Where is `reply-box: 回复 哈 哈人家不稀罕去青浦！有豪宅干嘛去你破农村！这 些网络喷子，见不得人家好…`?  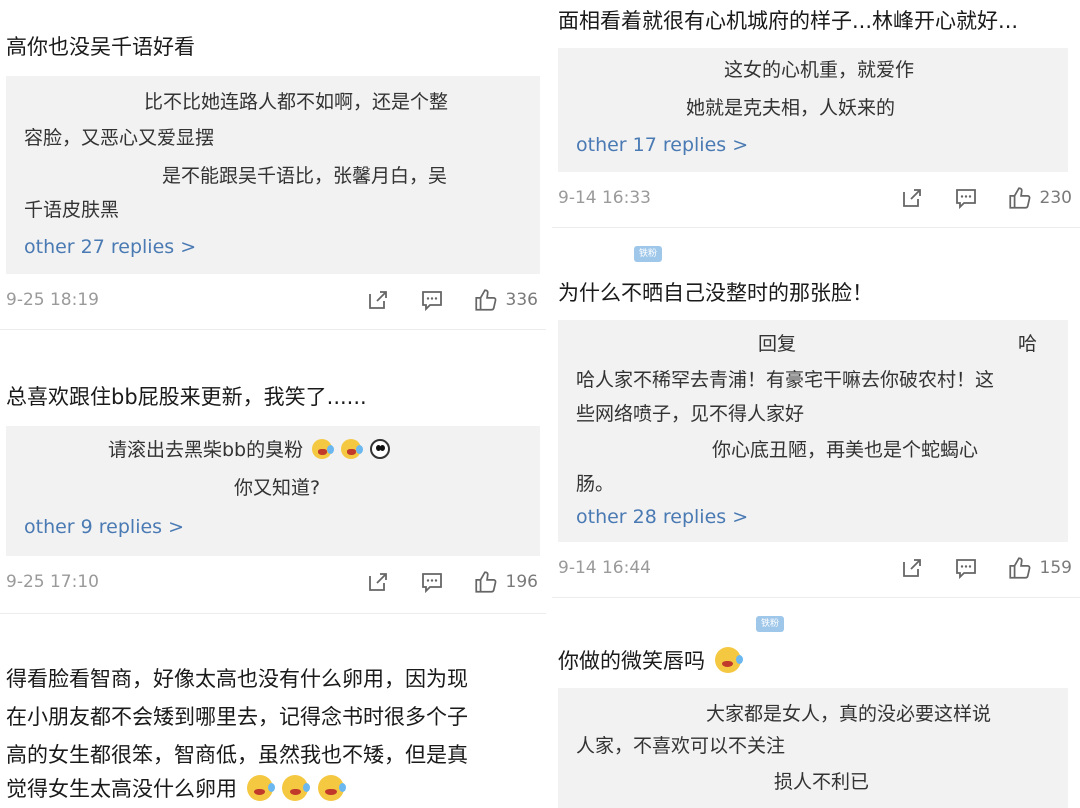
reply-box: 回复 哈 哈人家不稀罕去青浦！有豪宅干嘛去你破农村！这 些网络喷子，见不得人家好… is located at coordinates (813, 431).